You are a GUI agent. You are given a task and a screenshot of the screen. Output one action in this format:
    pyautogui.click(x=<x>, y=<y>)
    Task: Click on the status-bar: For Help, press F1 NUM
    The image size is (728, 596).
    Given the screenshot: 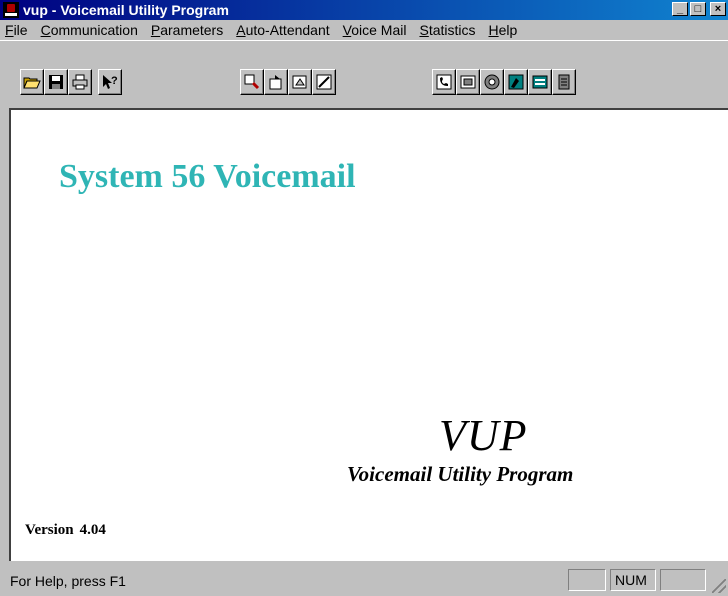 What is the action you would take?
    pyautogui.click(x=364, y=580)
    